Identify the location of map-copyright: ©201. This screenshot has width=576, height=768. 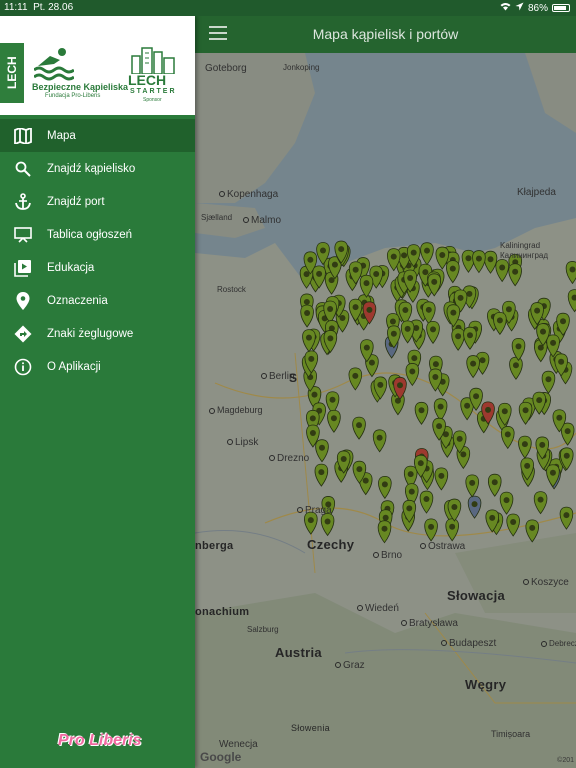
(565, 760).